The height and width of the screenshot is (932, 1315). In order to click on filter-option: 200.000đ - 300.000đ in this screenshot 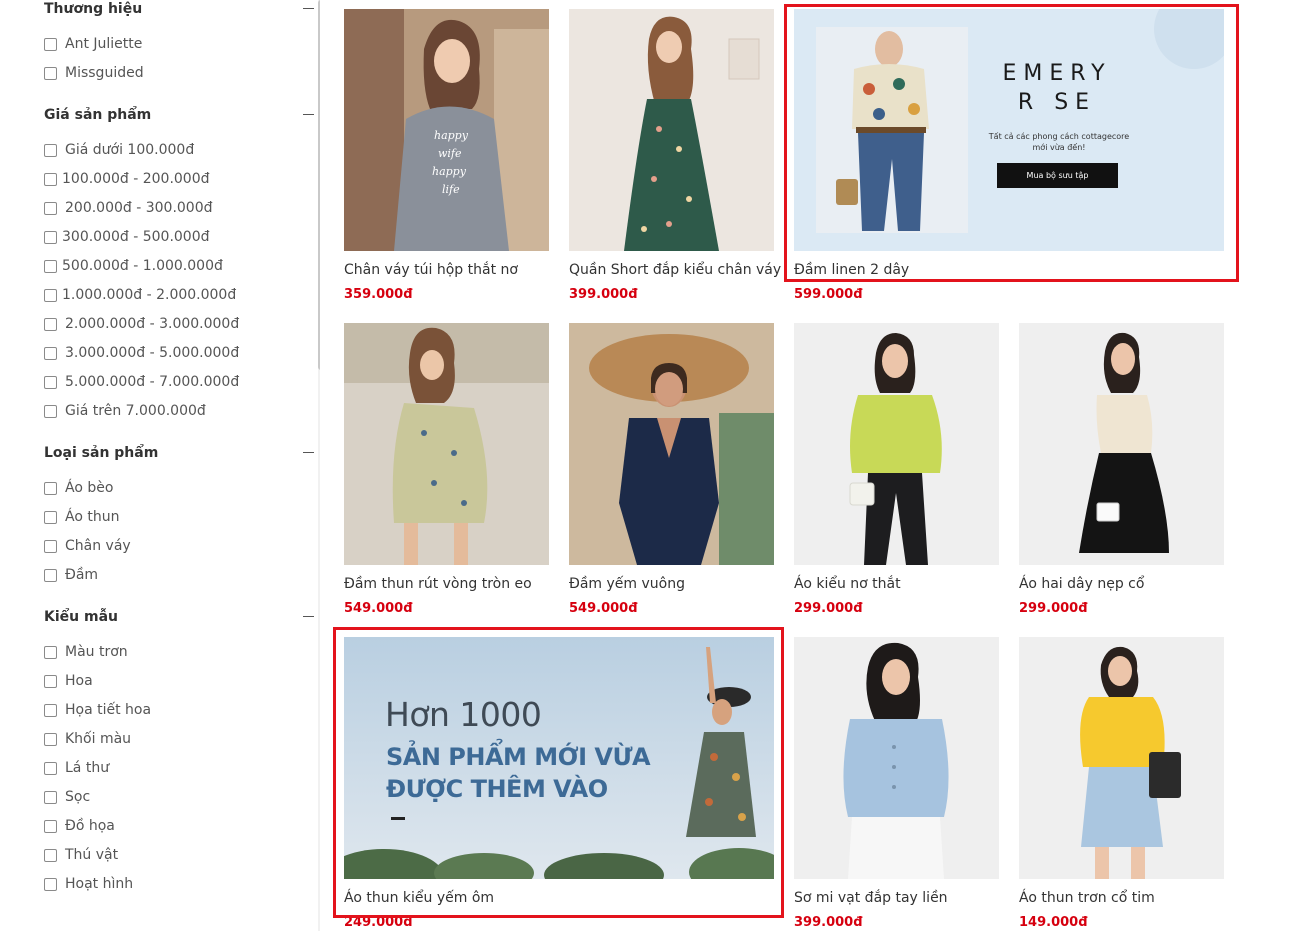, I will do `click(128, 208)`.